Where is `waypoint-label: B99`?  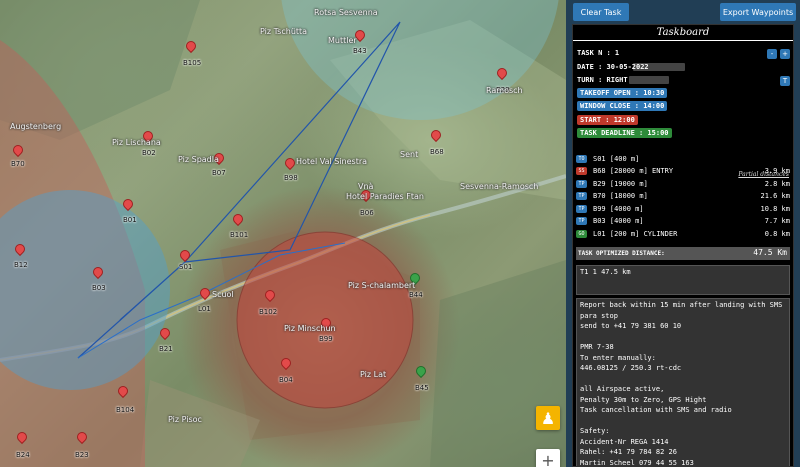 waypoint-label: B99 is located at coordinates (326, 339).